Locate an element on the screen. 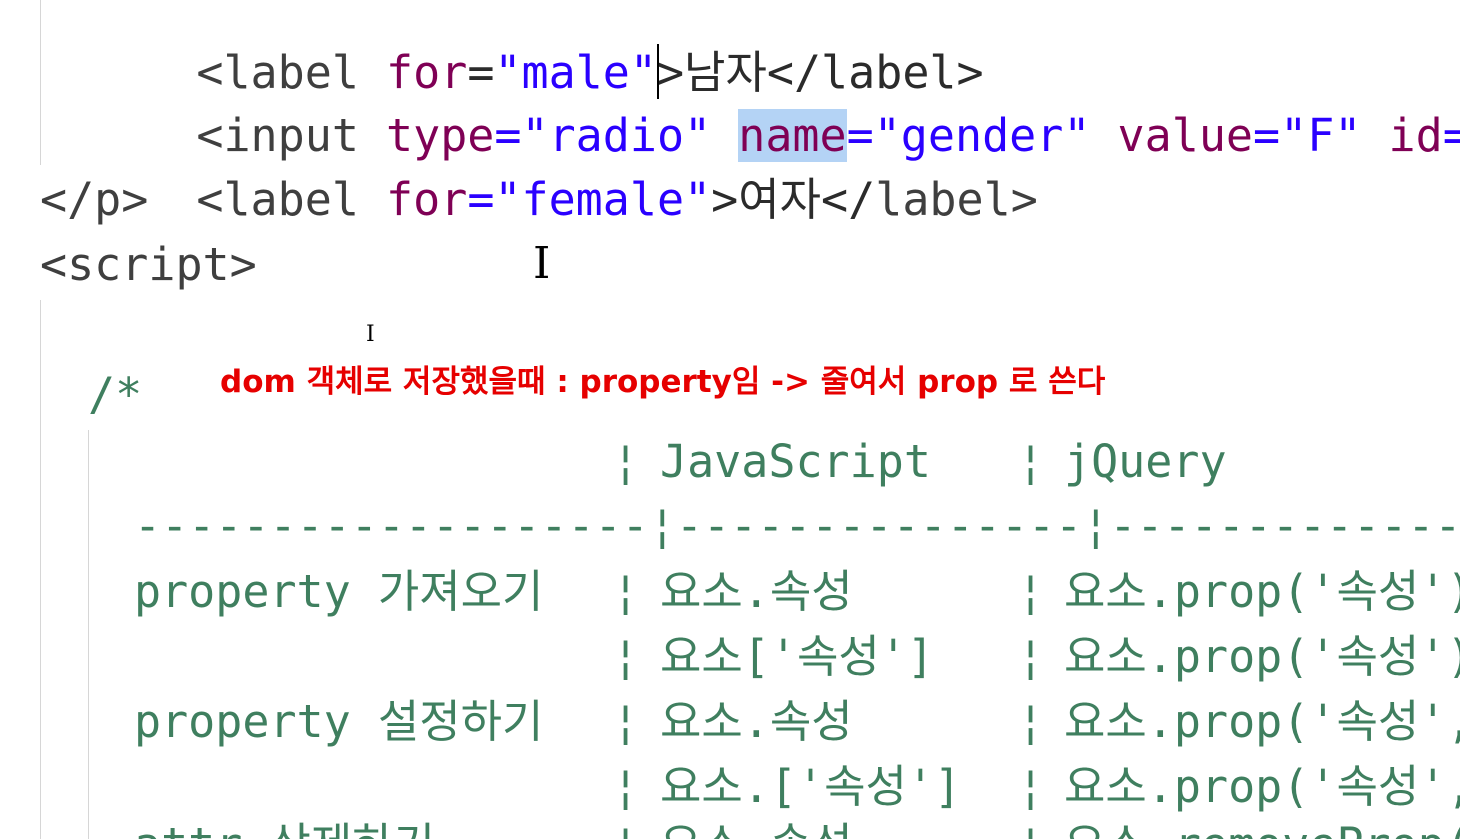 The width and height of the screenshot is (1460, 839). code-token: < is located at coordinates (210, 199).